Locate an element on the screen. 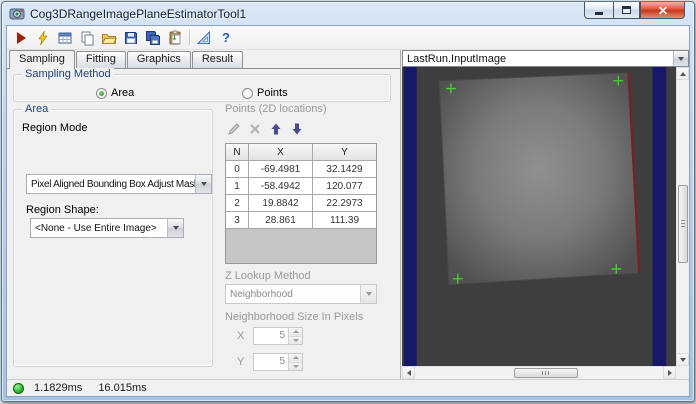  cell-n: 3 is located at coordinates (237, 220).